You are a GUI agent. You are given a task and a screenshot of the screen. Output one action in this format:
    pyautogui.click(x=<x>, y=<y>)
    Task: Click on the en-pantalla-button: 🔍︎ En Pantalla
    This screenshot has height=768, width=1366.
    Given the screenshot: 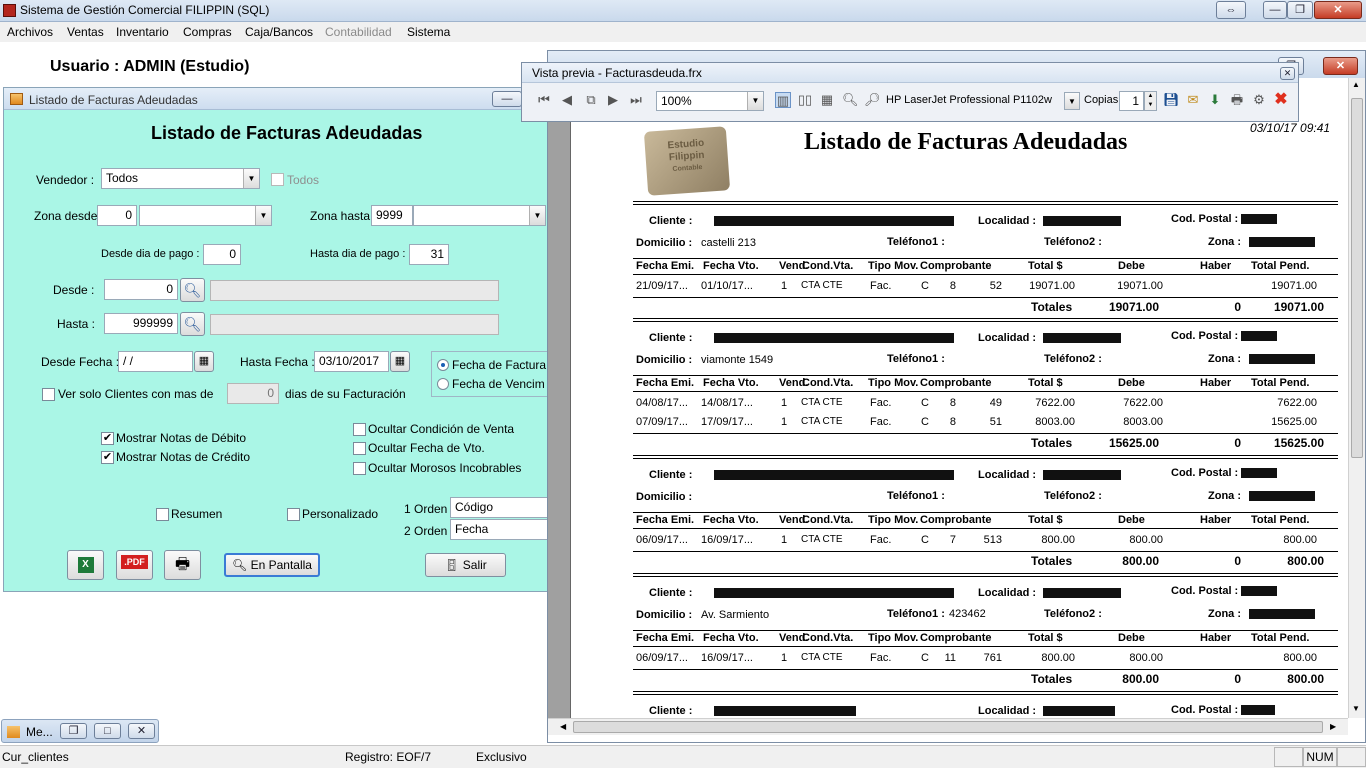 What is the action you would take?
    pyautogui.click(x=272, y=565)
    